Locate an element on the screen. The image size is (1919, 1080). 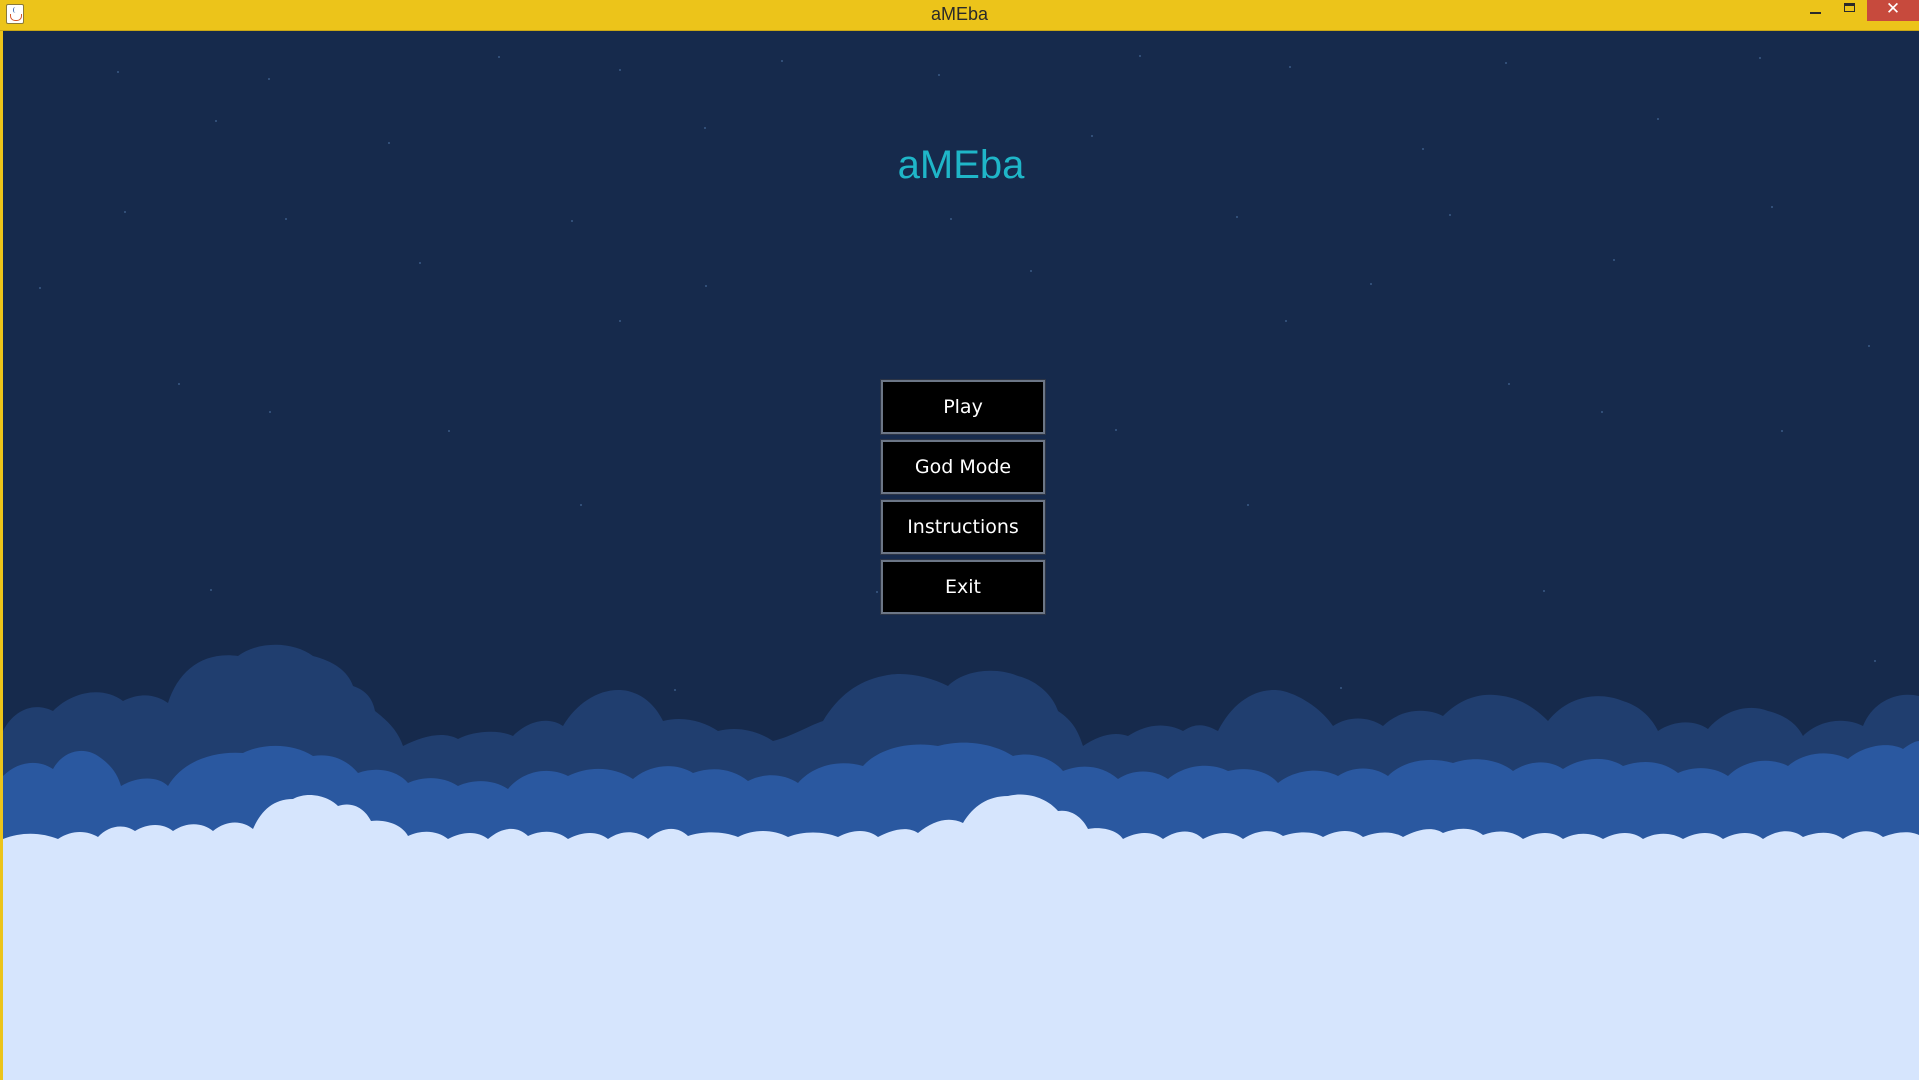
maximize-button is located at coordinates (1850, 10).